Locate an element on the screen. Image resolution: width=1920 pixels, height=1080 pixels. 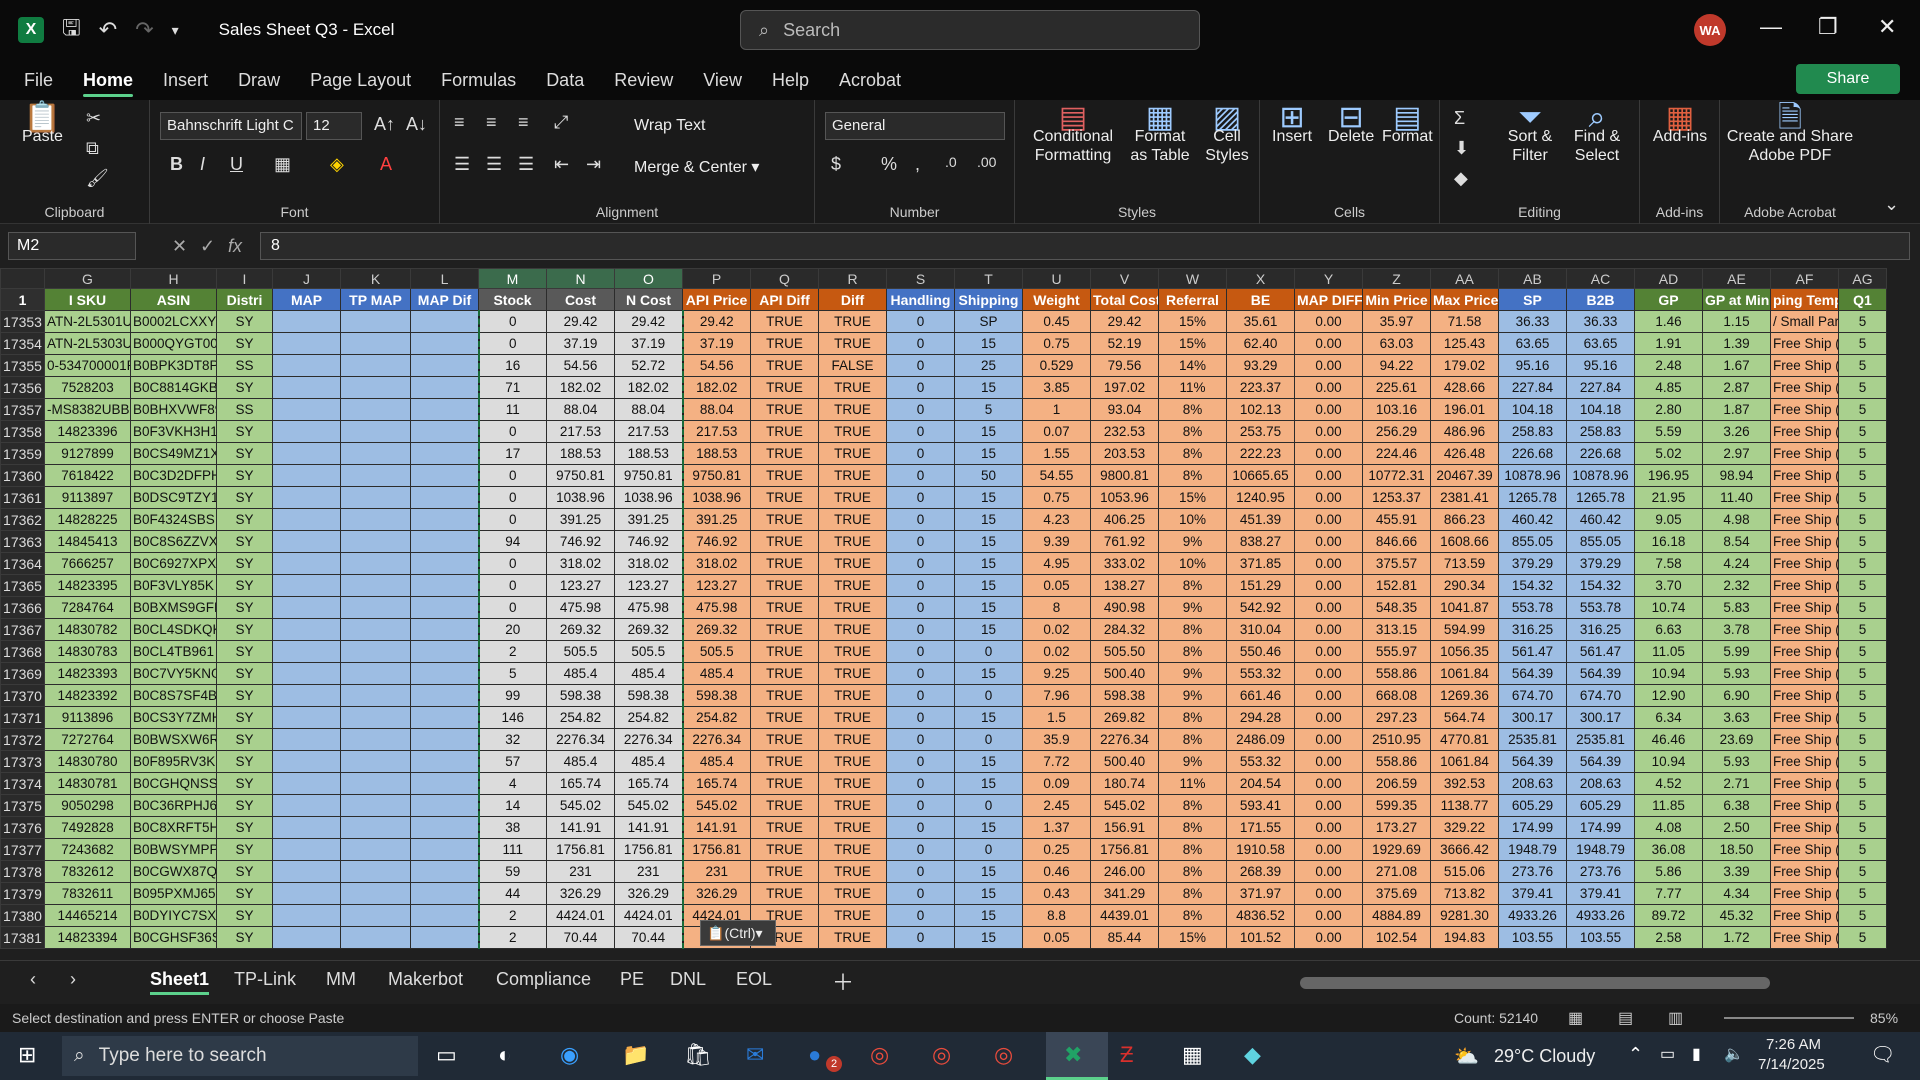
cell: 316.25 is located at coordinates (1600, 629).